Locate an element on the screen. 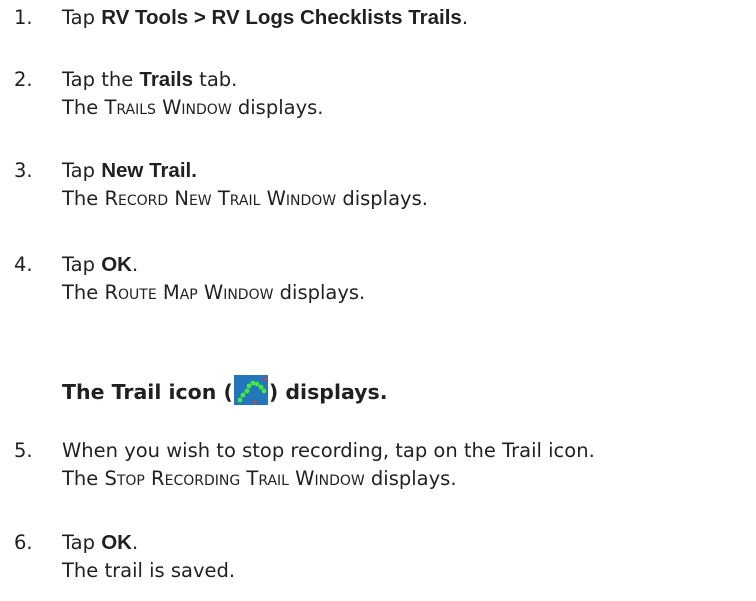  step-instruction: Tap New Trail. is located at coordinates (409, 171).